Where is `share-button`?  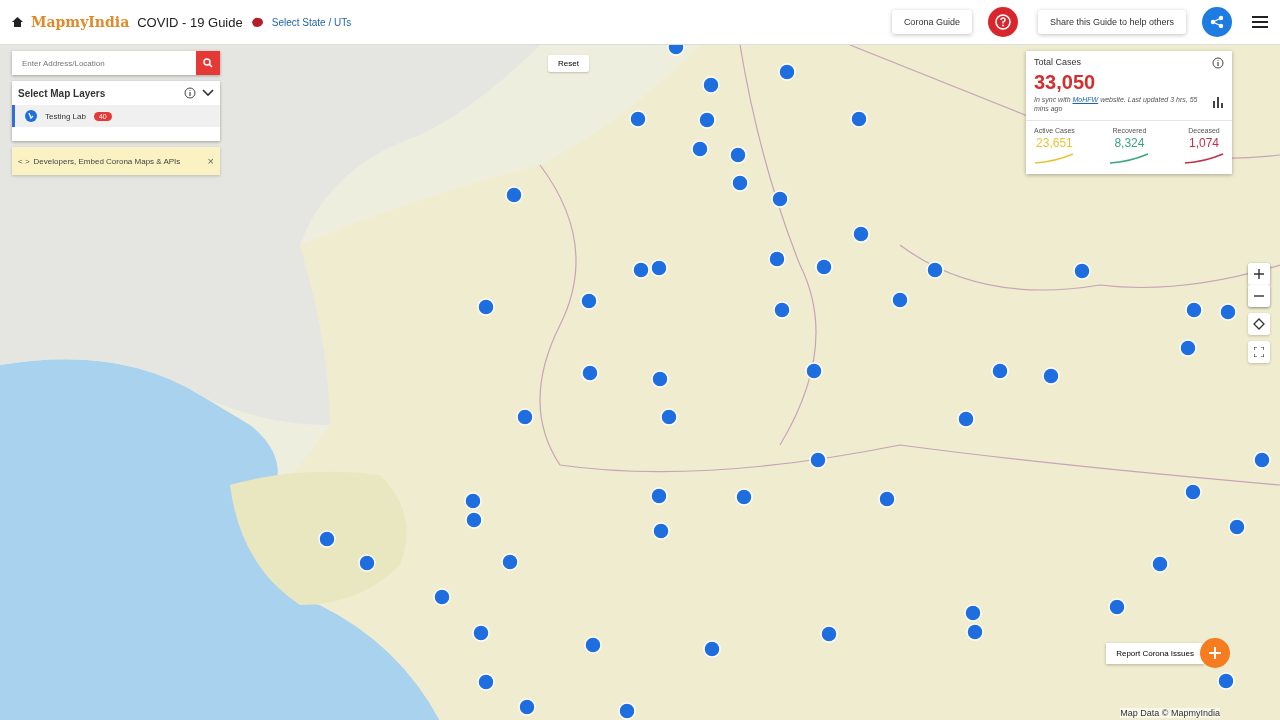
share-button is located at coordinates (1217, 22).